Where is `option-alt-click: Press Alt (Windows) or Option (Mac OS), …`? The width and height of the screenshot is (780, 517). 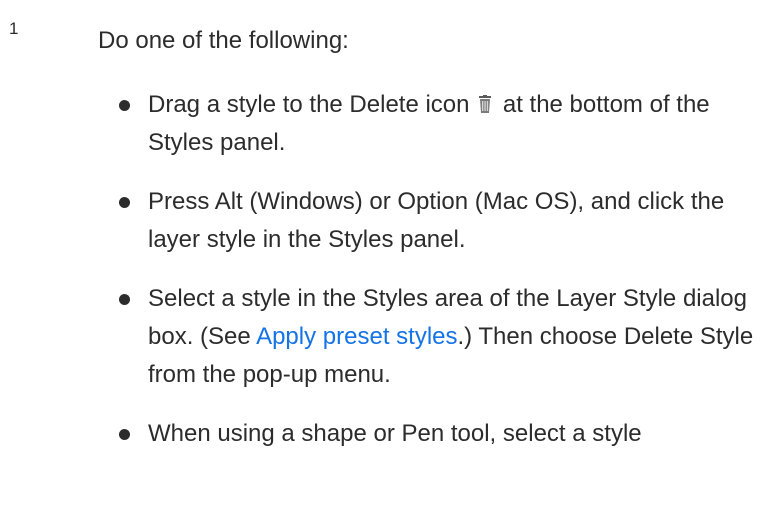 option-alt-click: Press Alt (Windows) or Option (Mac OS), … is located at coordinates (448, 221).